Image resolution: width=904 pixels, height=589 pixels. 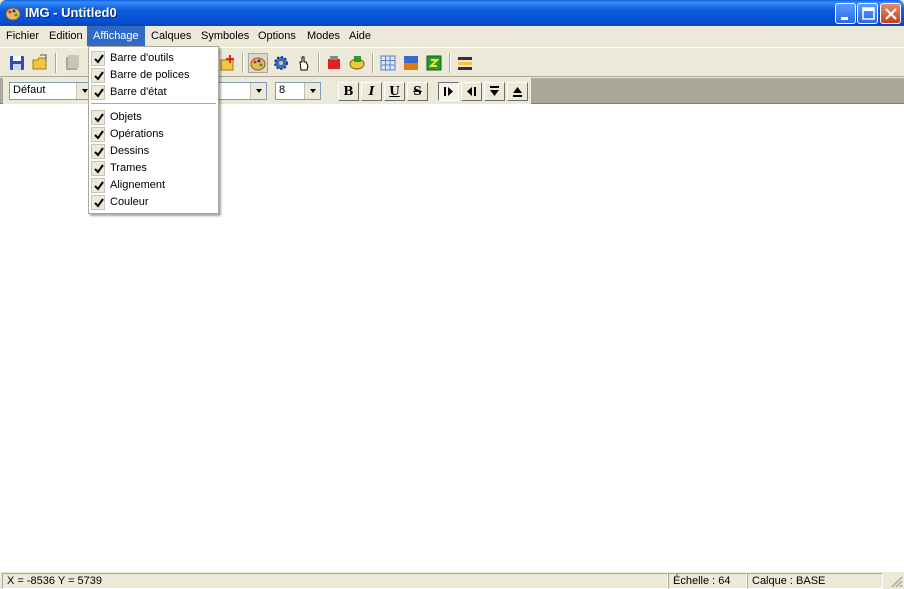 I want to click on hand-button, so click(x=304, y=63).